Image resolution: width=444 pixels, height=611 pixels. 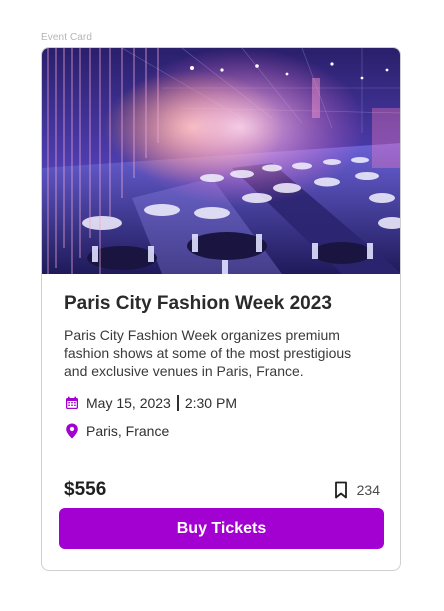 What do you see at coordinates (222, 490) in the screenshot?
I see `event-footer: $556 234` at bounding box center [222, 490].